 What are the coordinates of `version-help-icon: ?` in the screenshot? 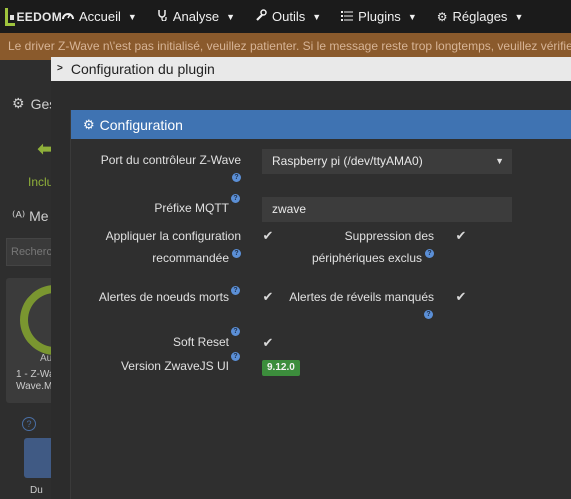 It's located at (235, 356).